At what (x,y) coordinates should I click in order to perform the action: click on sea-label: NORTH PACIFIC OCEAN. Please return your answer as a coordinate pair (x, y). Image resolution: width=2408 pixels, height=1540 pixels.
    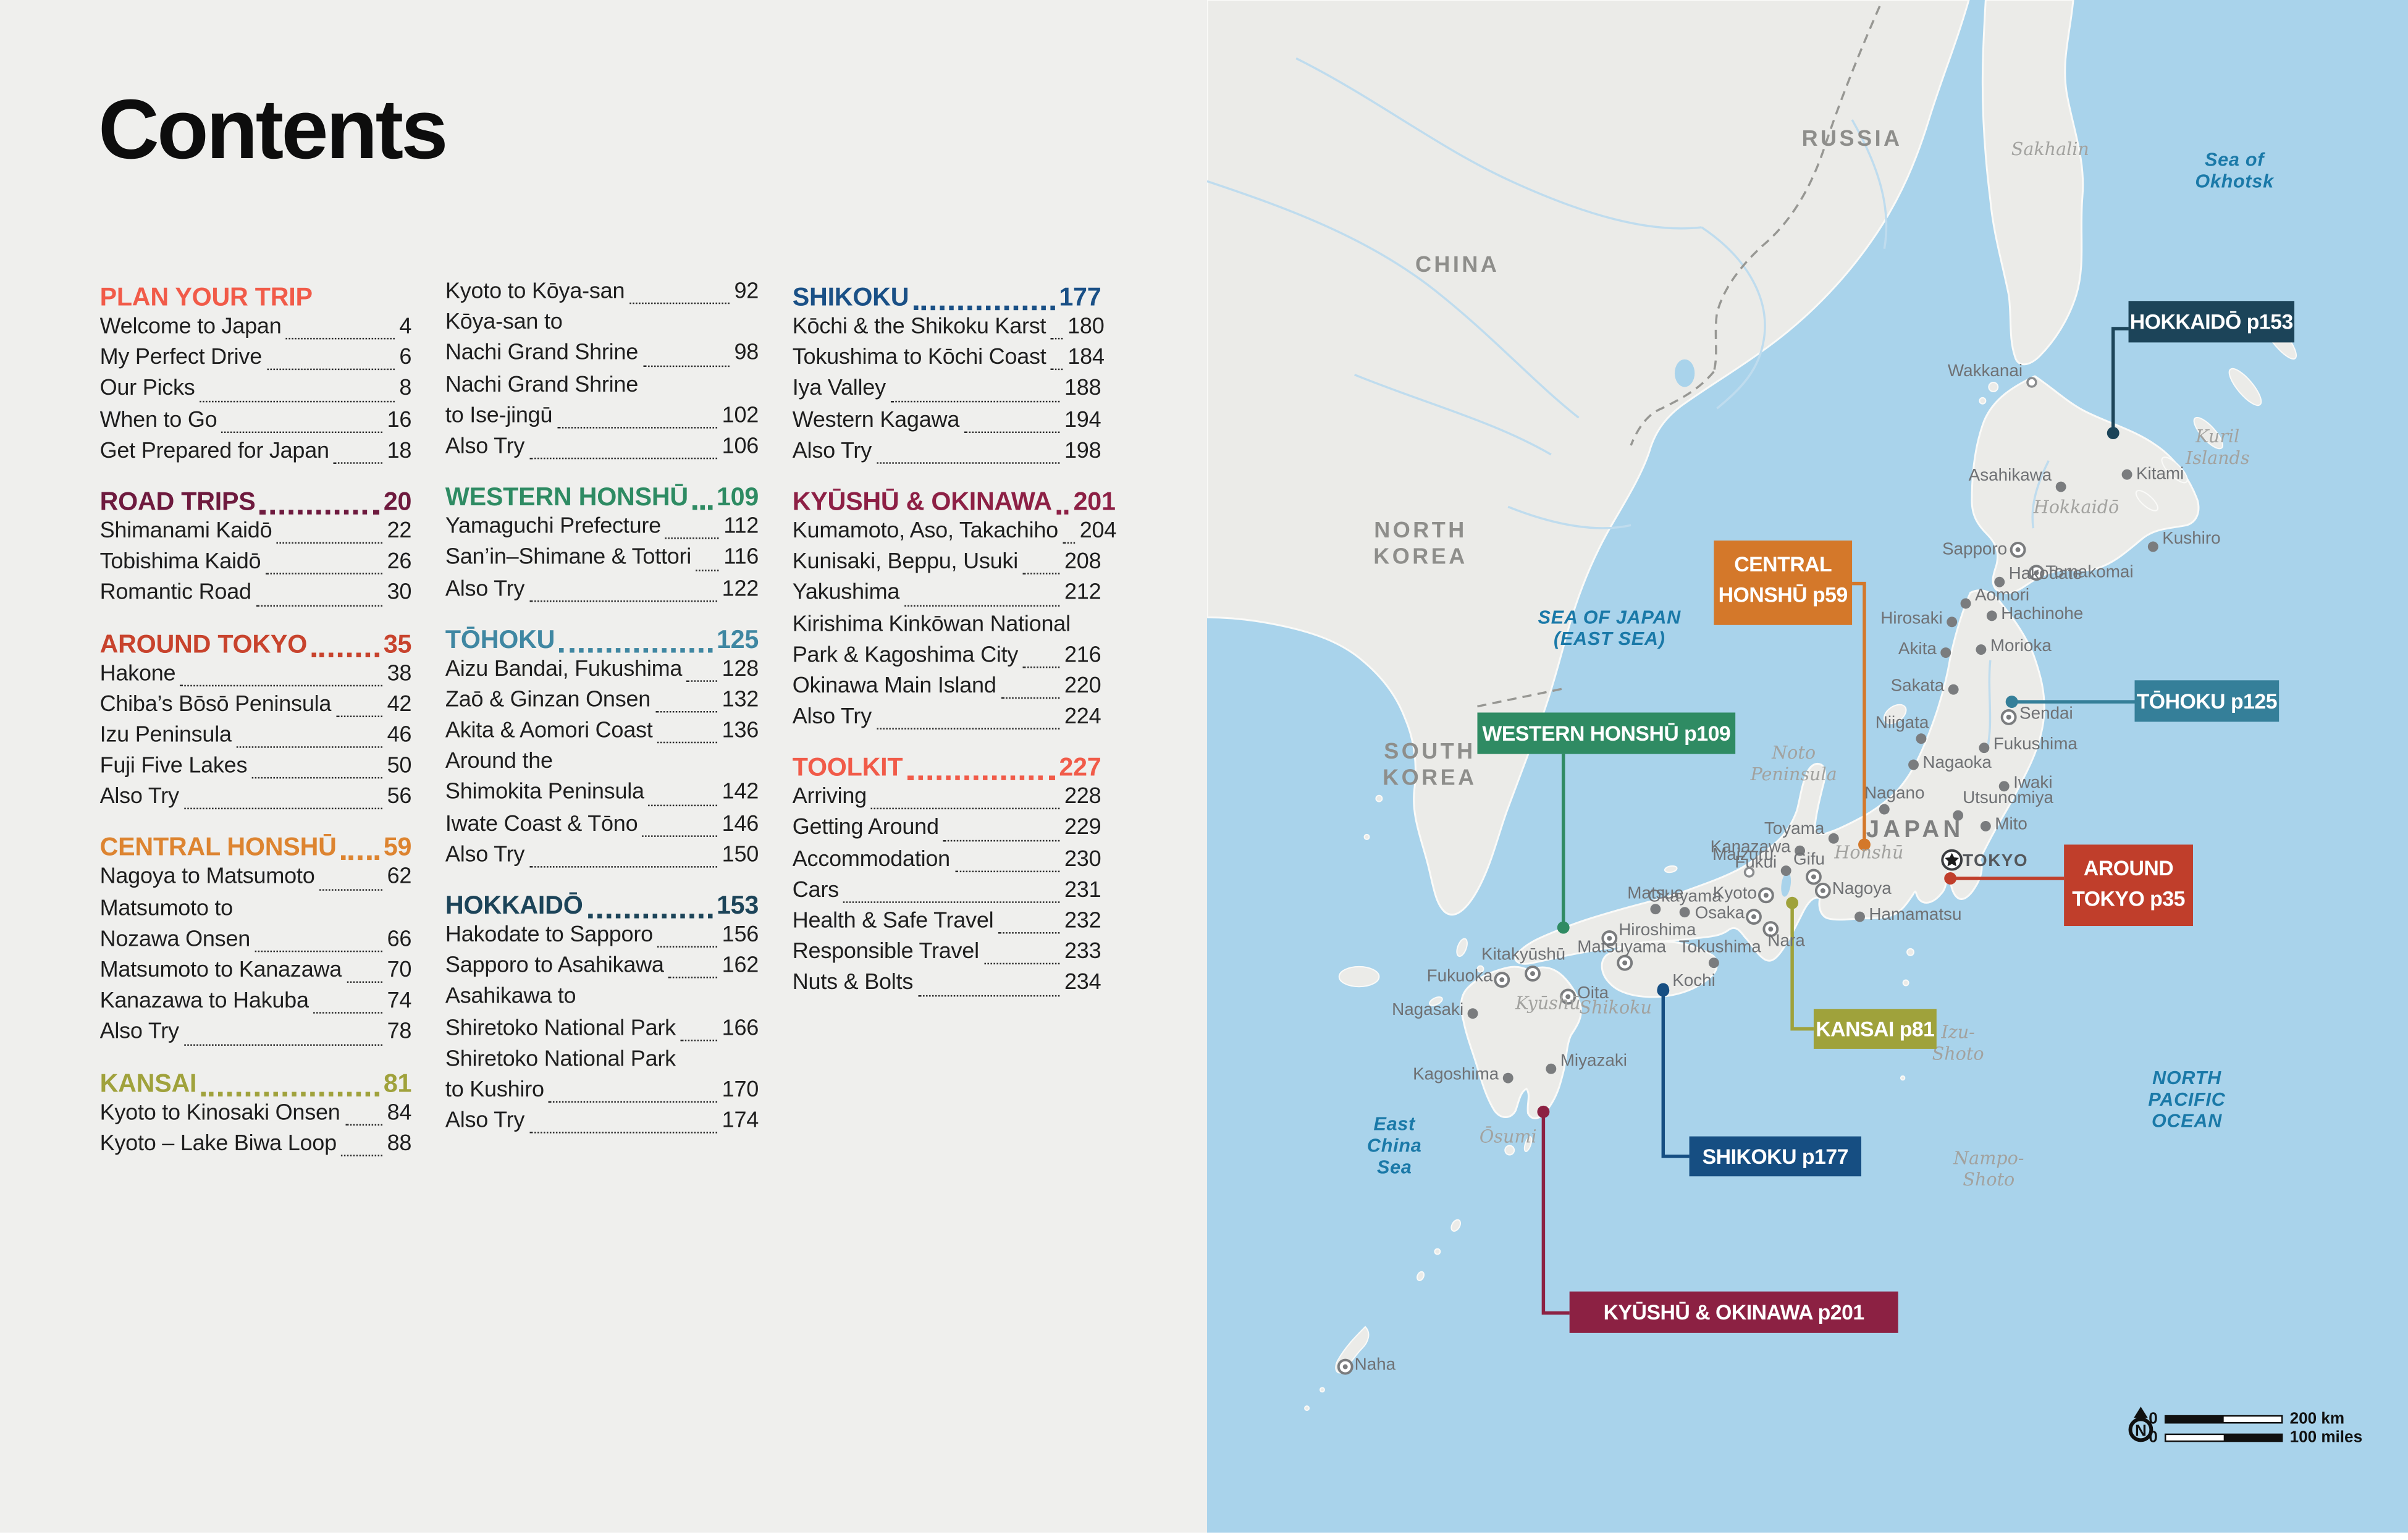
    Looking at the image, I should click on (2186, 1099).